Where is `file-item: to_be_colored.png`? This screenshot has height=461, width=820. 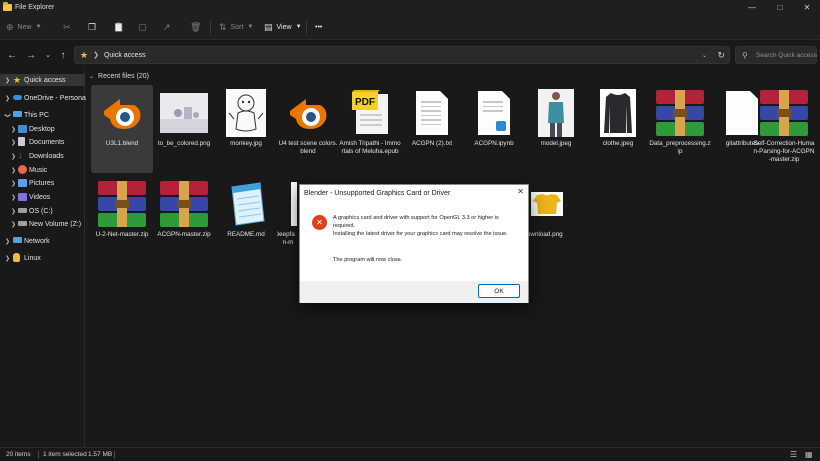
file-item: to_be_colored.png is located at coordinates (184, 129).